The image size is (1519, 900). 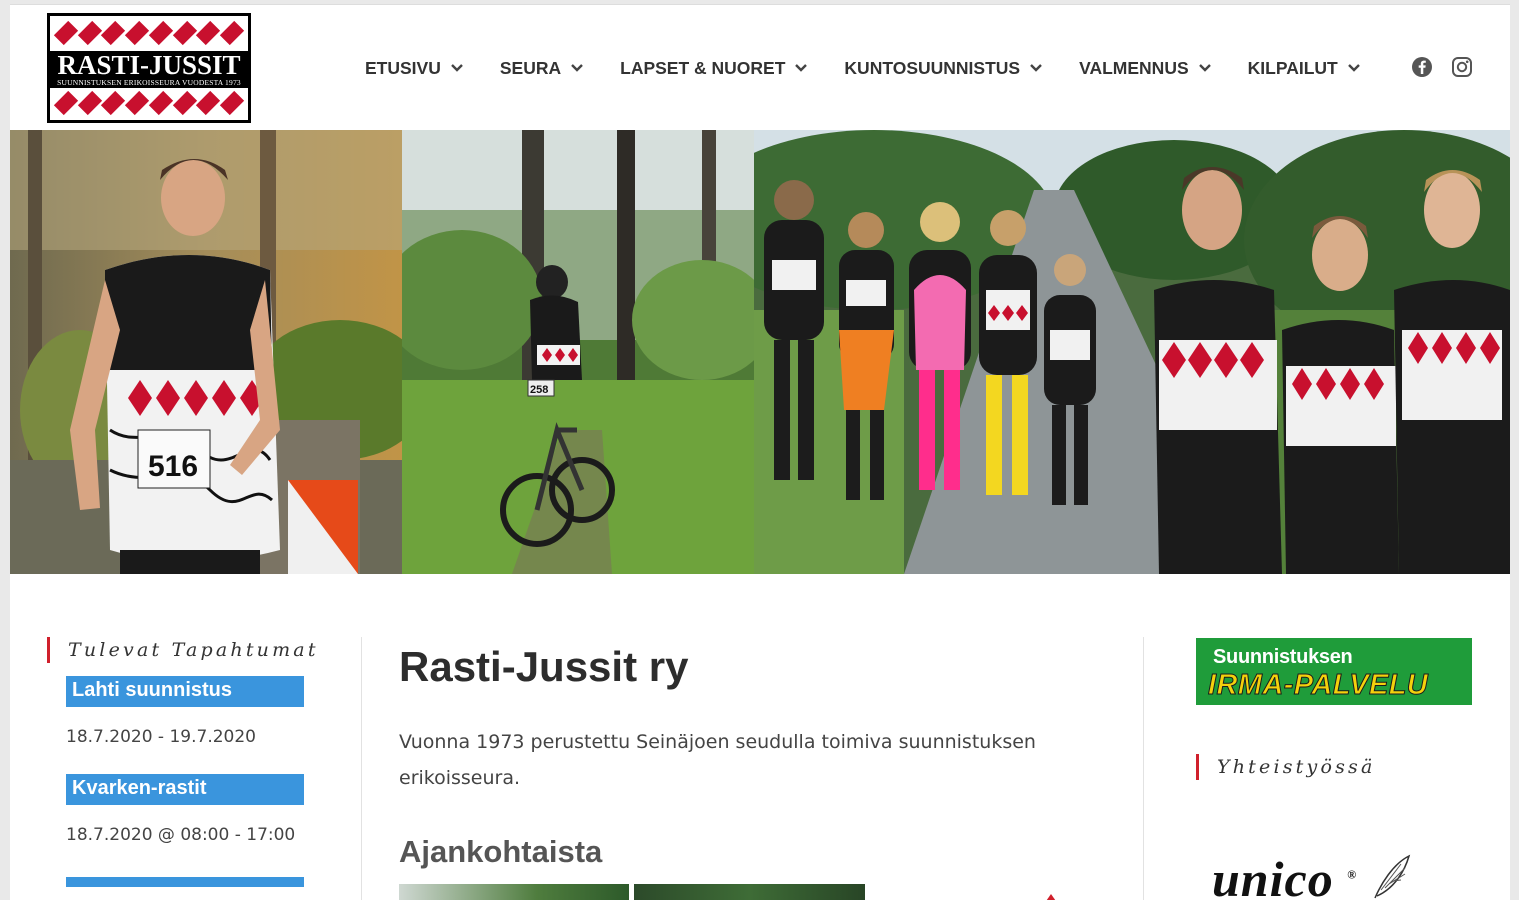 I want to click on event-link, so click(x=185, y=882).